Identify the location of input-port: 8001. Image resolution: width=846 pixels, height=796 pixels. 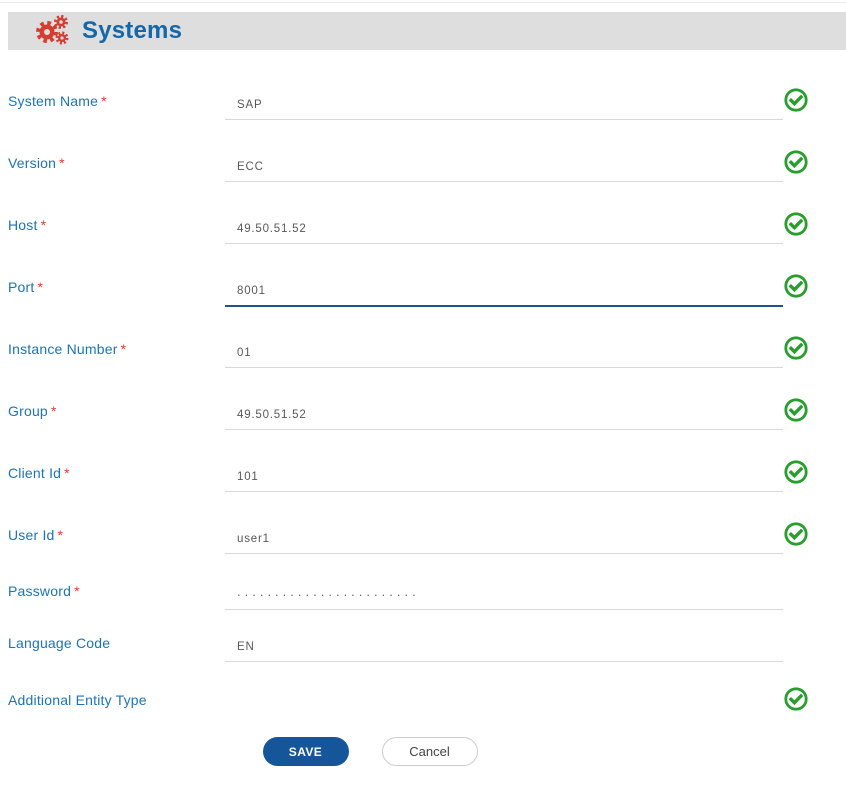
(504, 293).